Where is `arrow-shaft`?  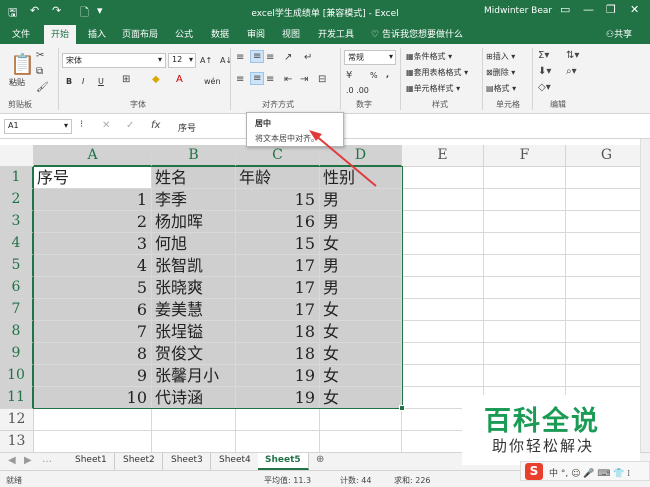
arrow-shaft is located at coordinates (345, 160).